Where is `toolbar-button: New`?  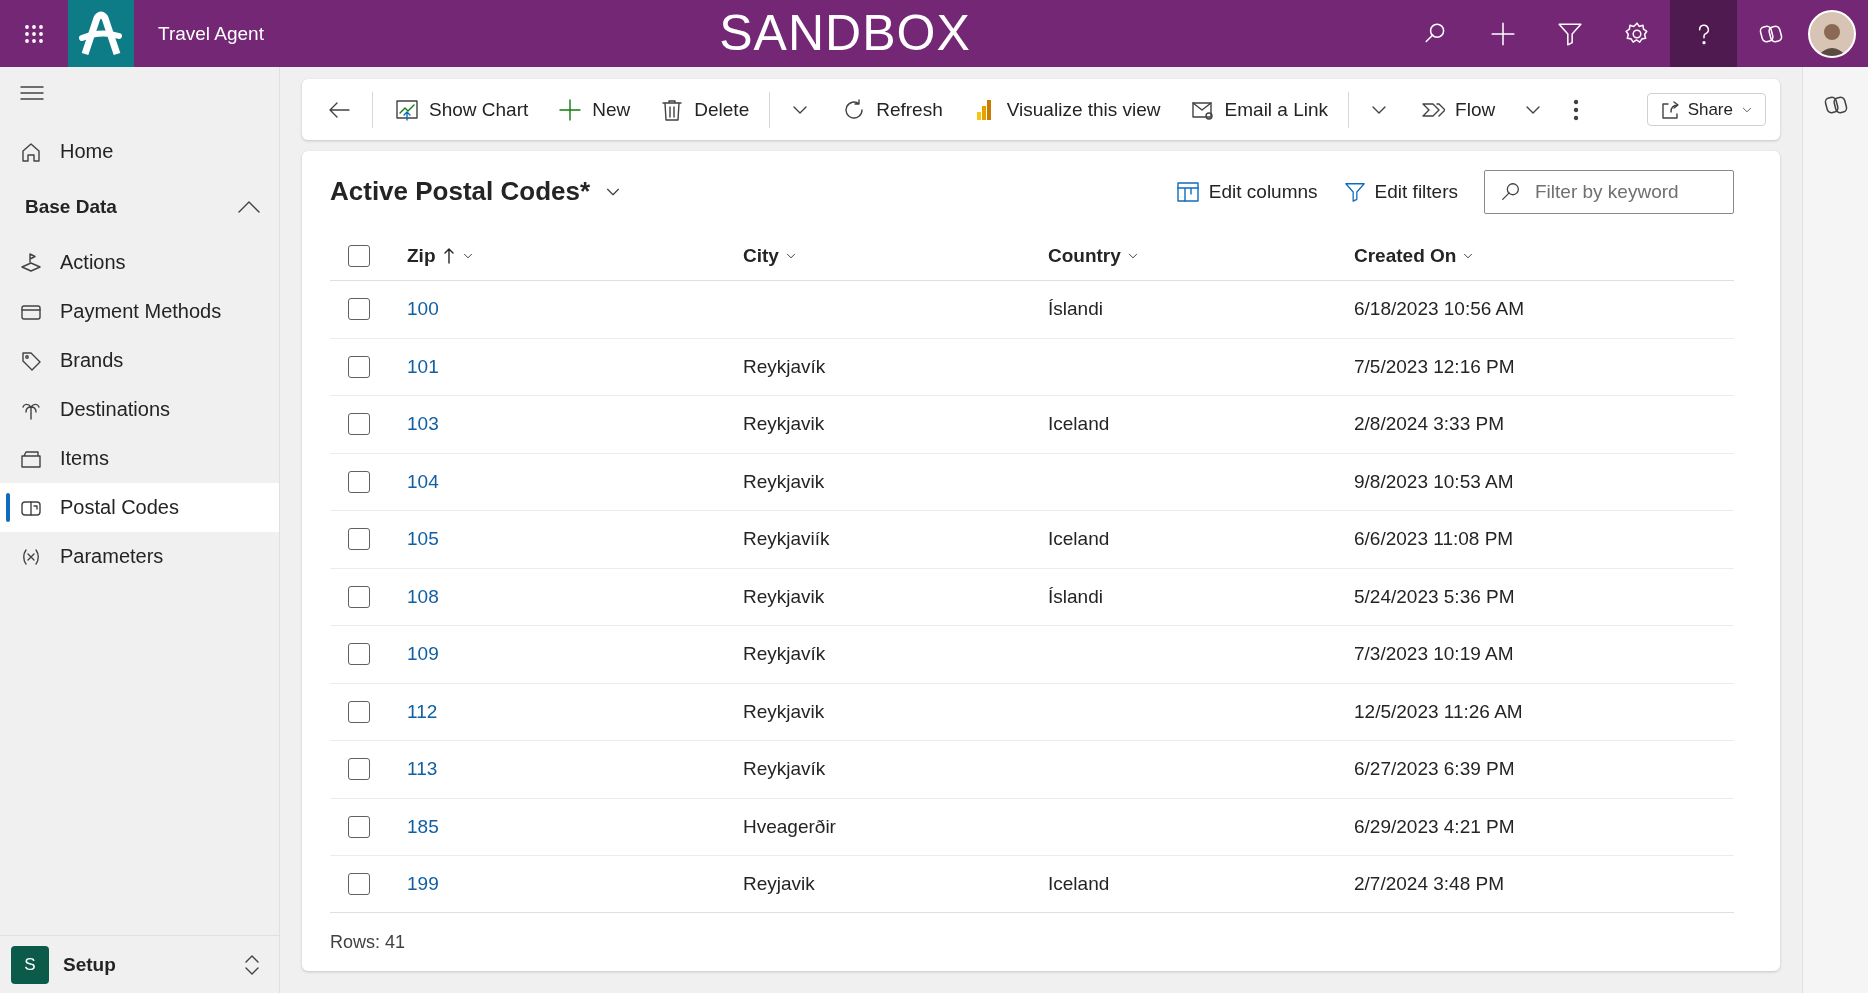
toolbar-button: New is located at coordinates (594, 109).